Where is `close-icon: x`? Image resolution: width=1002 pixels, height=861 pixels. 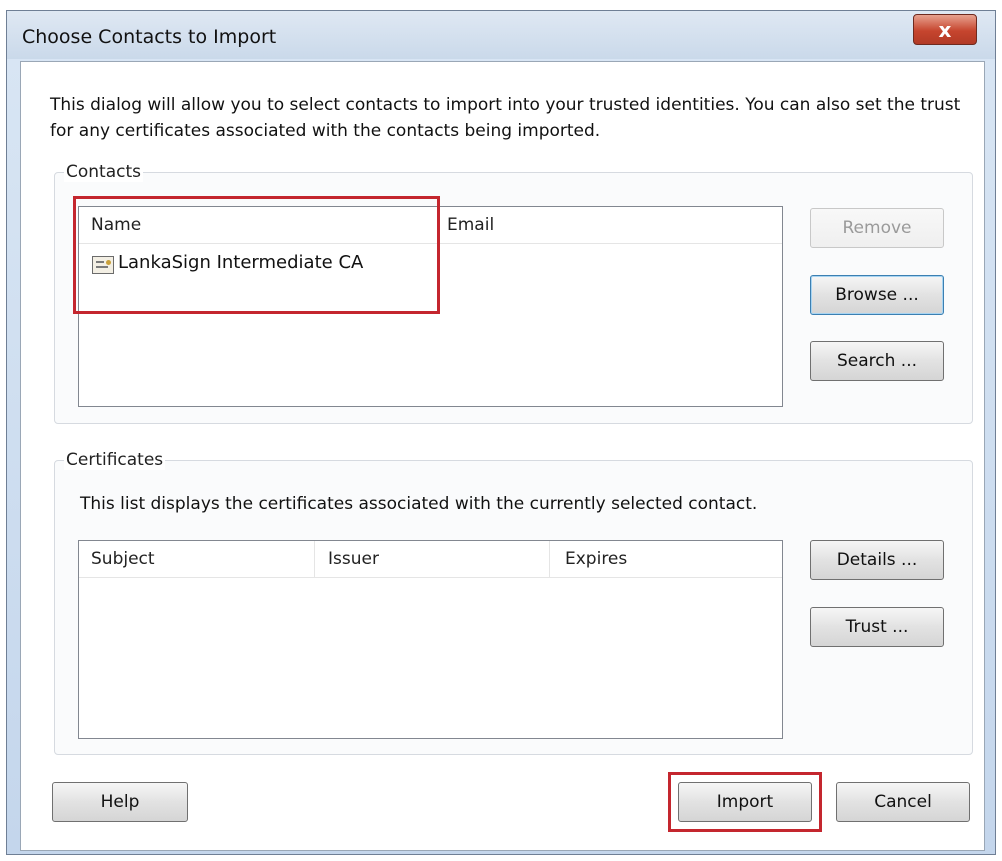
close-icon: x is located at coordinates (945, 29).